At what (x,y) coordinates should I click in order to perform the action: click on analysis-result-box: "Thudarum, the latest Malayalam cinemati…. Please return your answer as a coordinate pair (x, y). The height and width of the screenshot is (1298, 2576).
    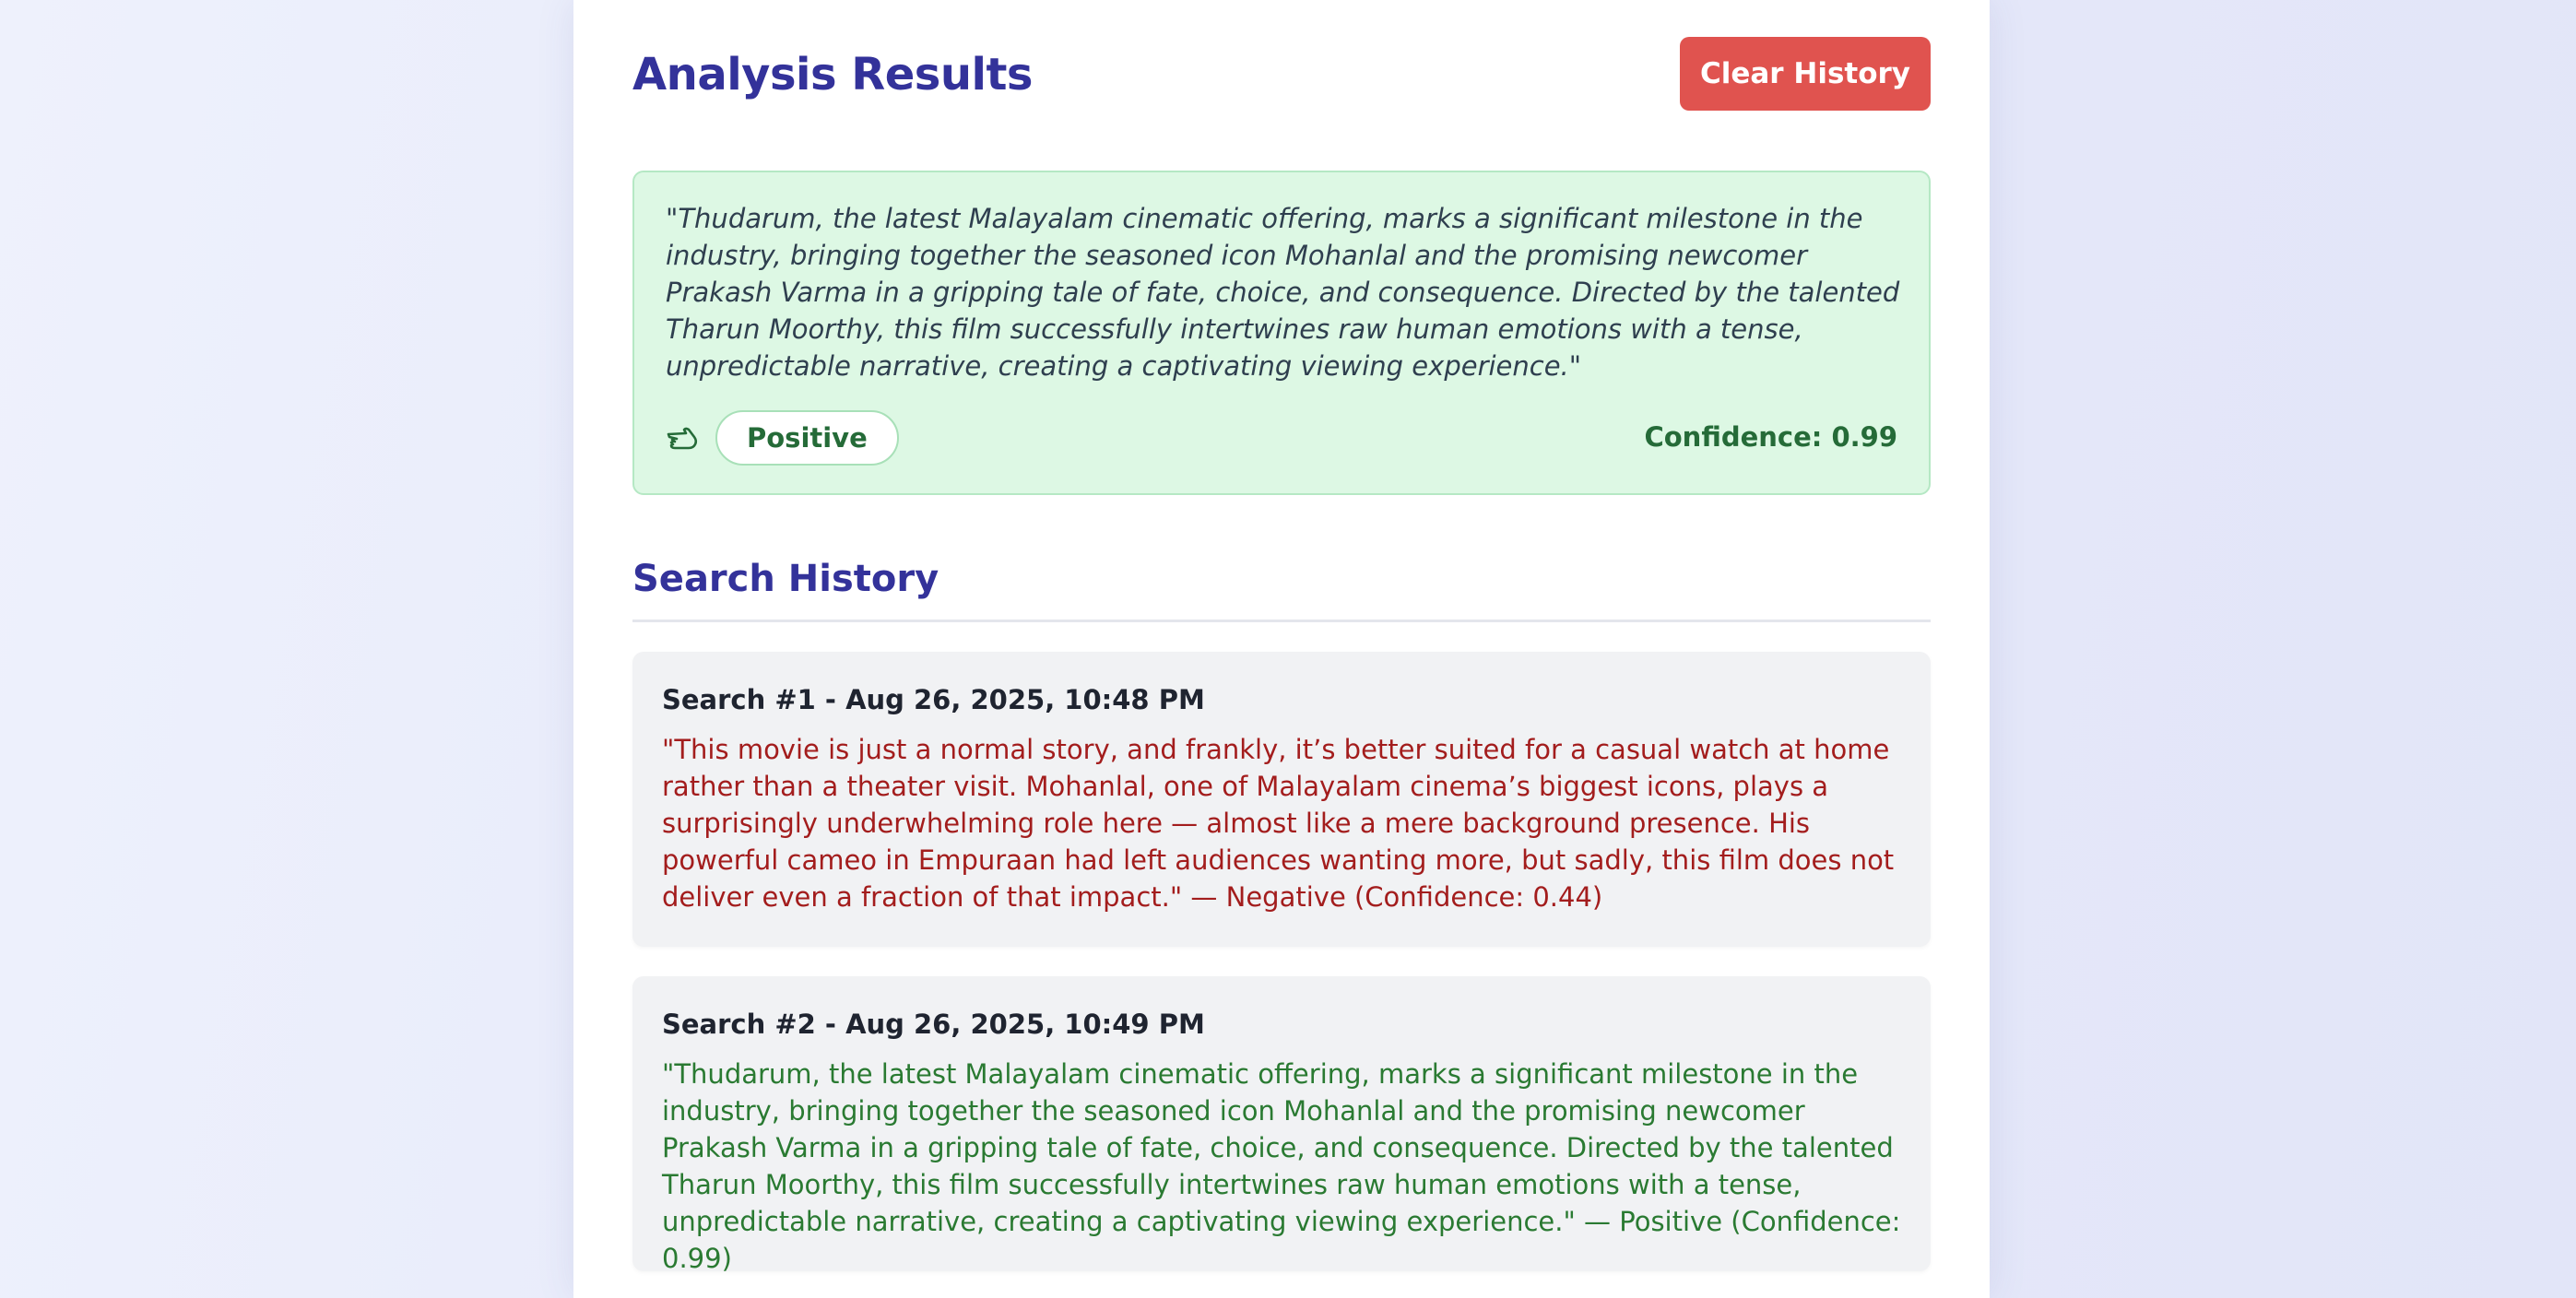
    Looking at the image, I should click on (1281, 333).